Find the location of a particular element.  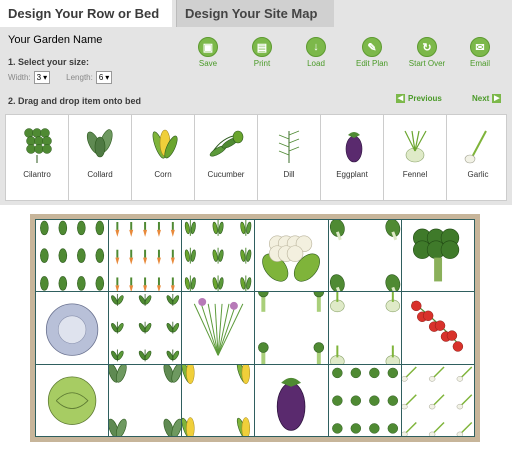

palette-item-label: Corn is located at coordinates (163, 174).